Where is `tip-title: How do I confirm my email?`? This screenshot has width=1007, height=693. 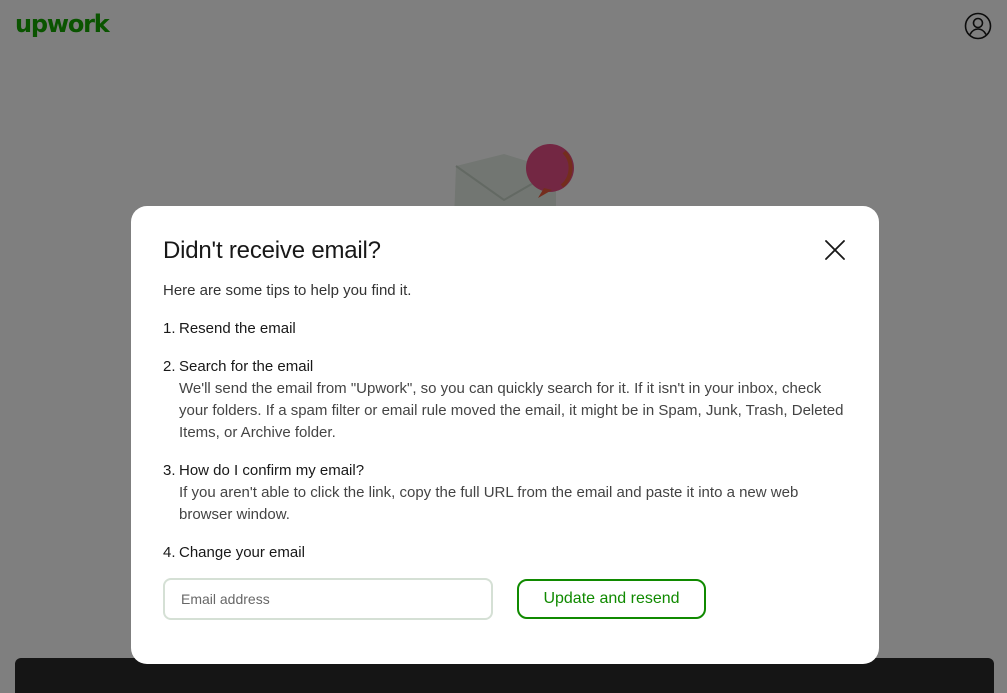 tip-title: How do I confirm my email? is located at coordinates (272, 470).